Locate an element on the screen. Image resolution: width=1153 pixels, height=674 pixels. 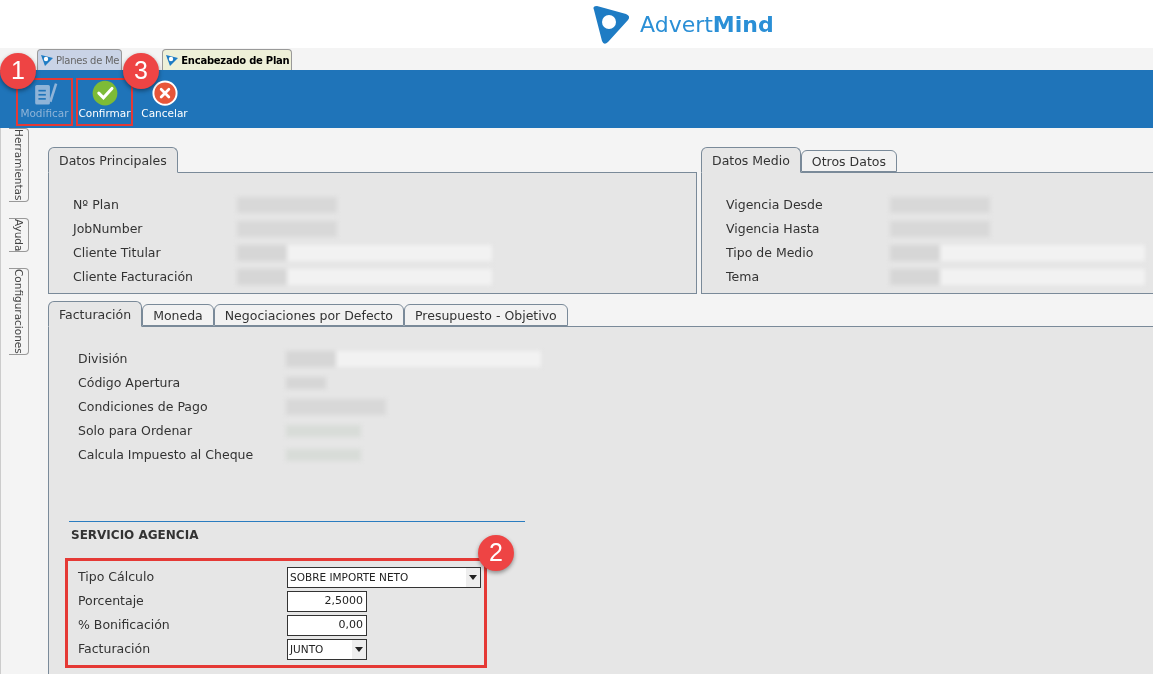
field-label: Vigencia Desde is located at coordinates (775, 204).